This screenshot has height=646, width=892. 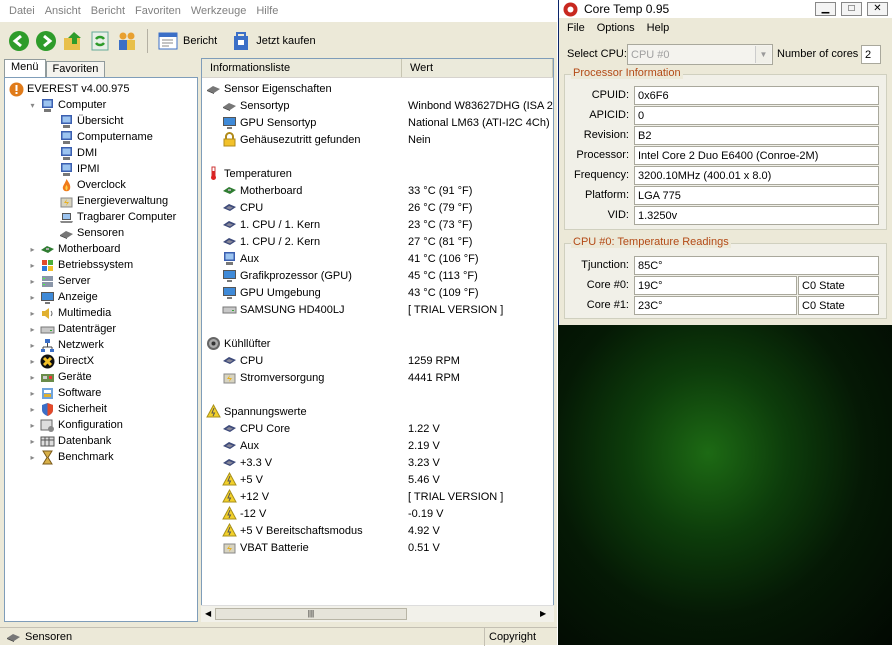 I want to click on report-button: Bericht, so click(x=187, y=41).